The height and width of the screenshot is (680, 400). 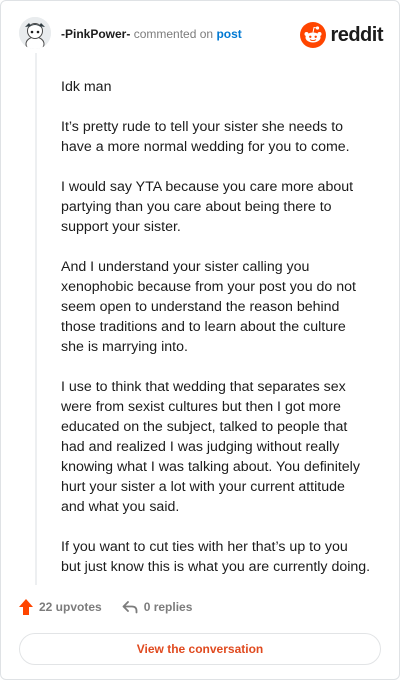 What do you see at coordinates (228, 34) in the screenshot?
I see `post-link: post` at bounding box center [228, 34].